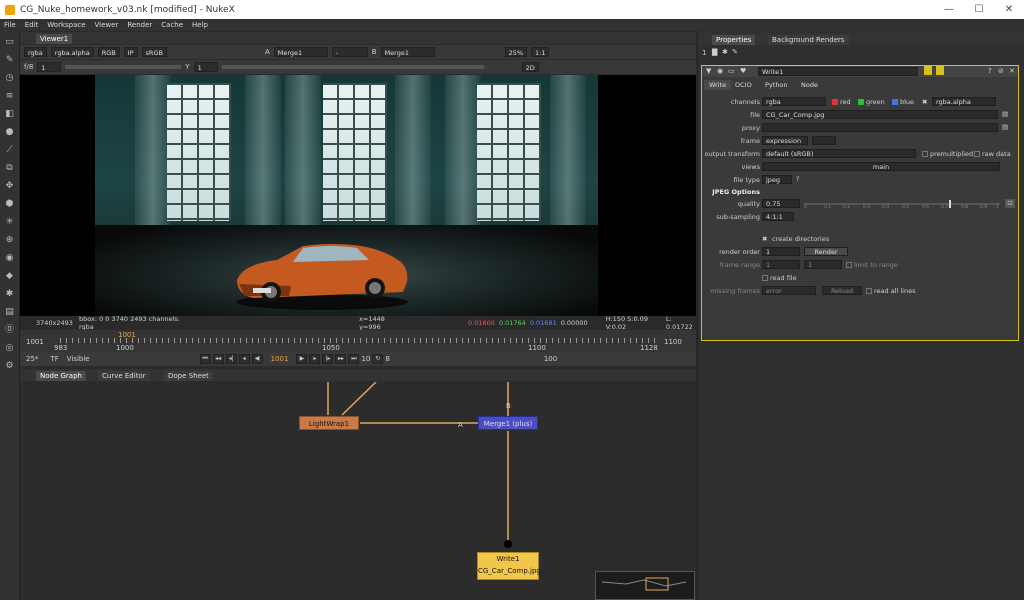  What do you see at coordinates (352, 67) in the screenshot?
I see `gamma-slider` at bounding box center [352, 67].